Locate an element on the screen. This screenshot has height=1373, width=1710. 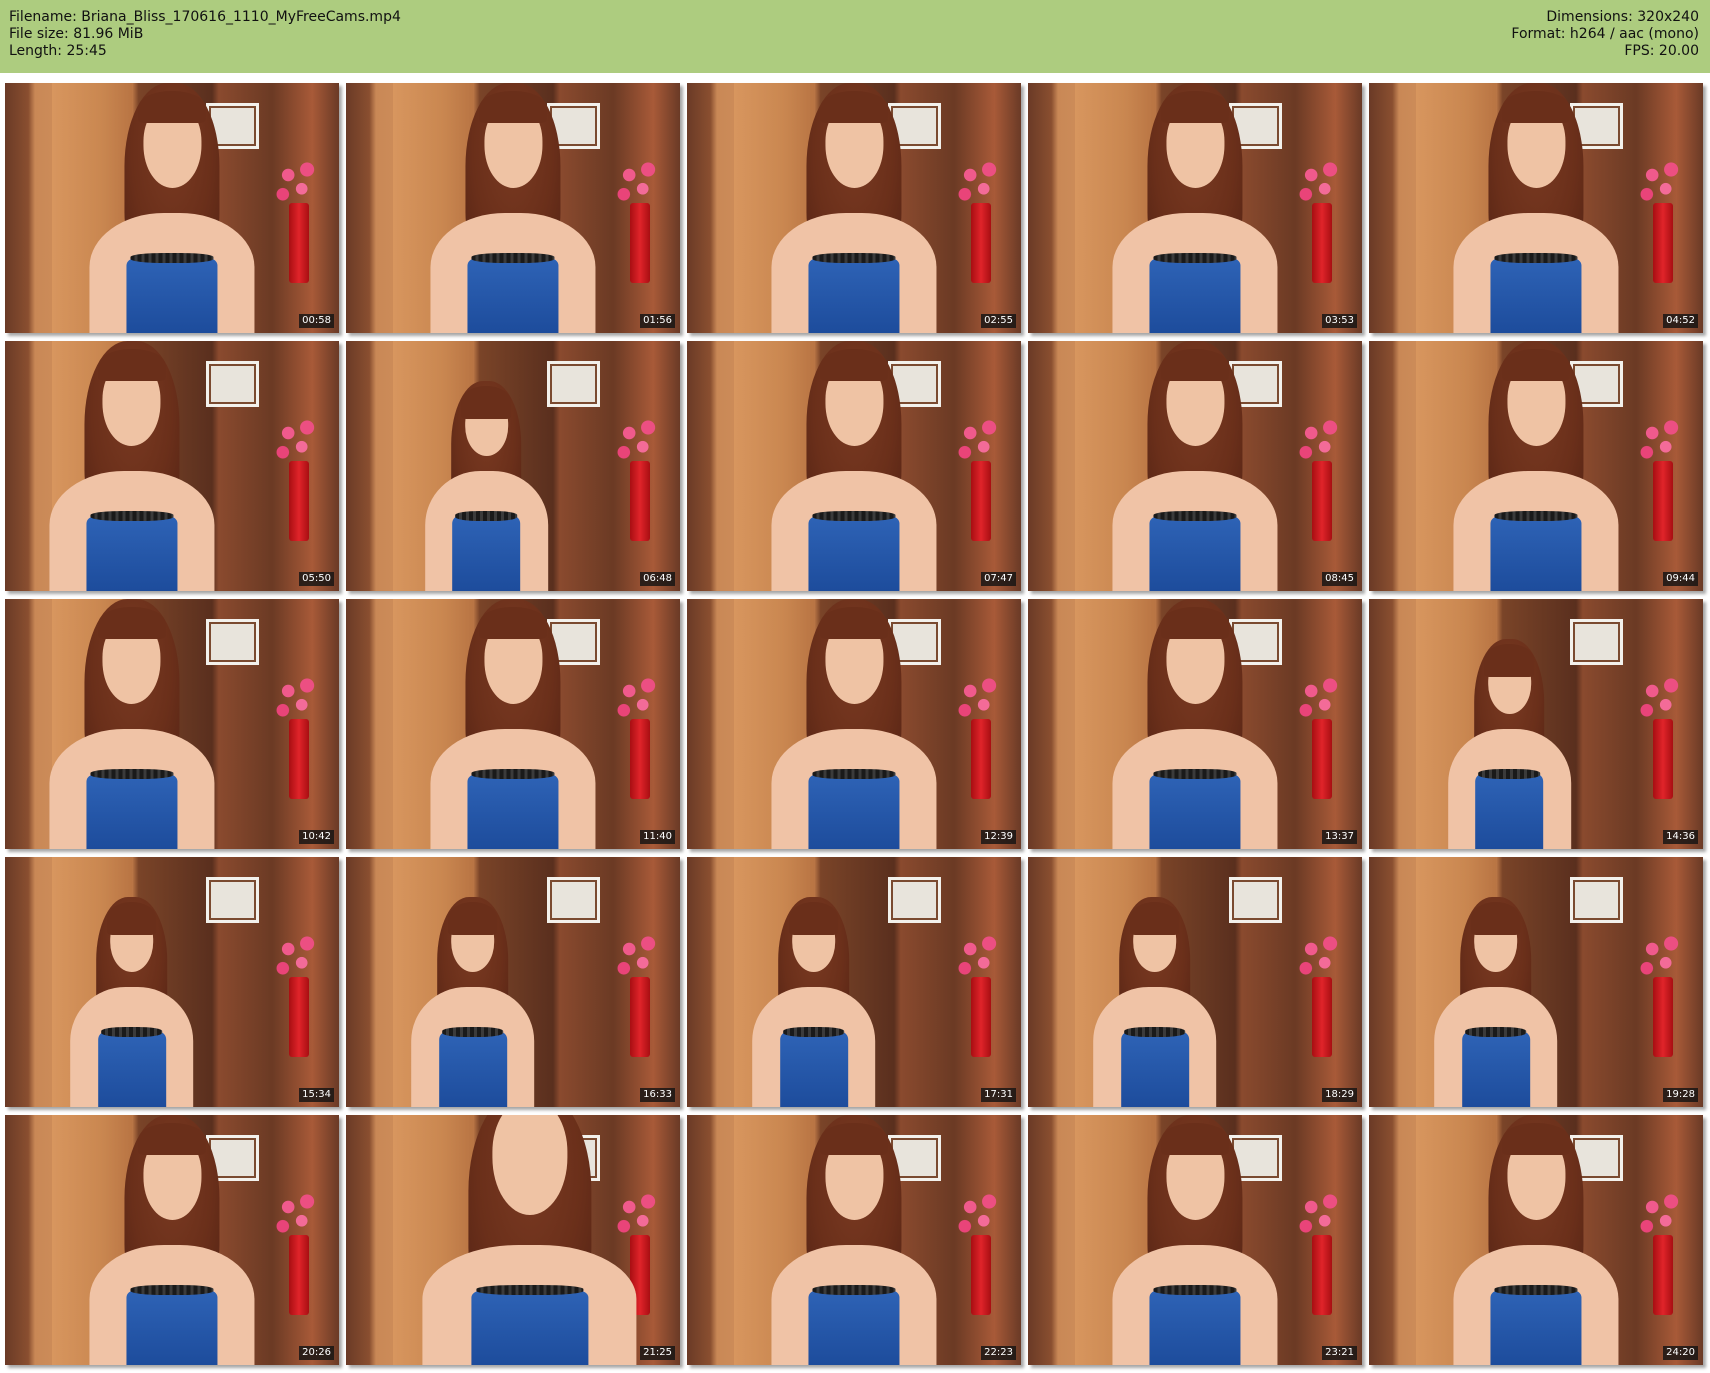
timestamp-label: 06:48 is located at coordinates (657, 579).